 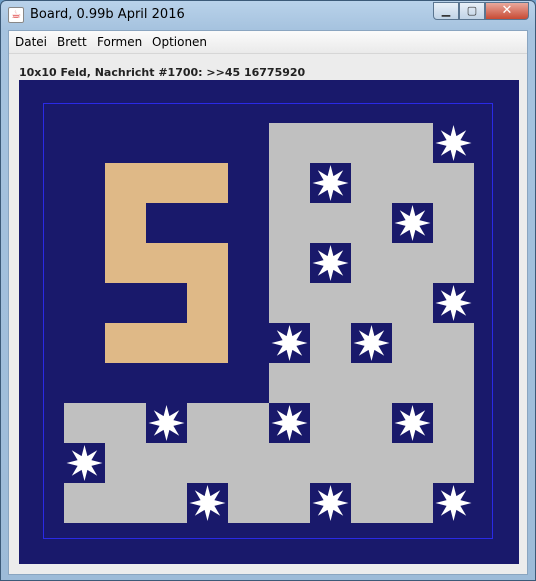 I want to click on menu-optionen: Optionen, so click(x=179, y=42).